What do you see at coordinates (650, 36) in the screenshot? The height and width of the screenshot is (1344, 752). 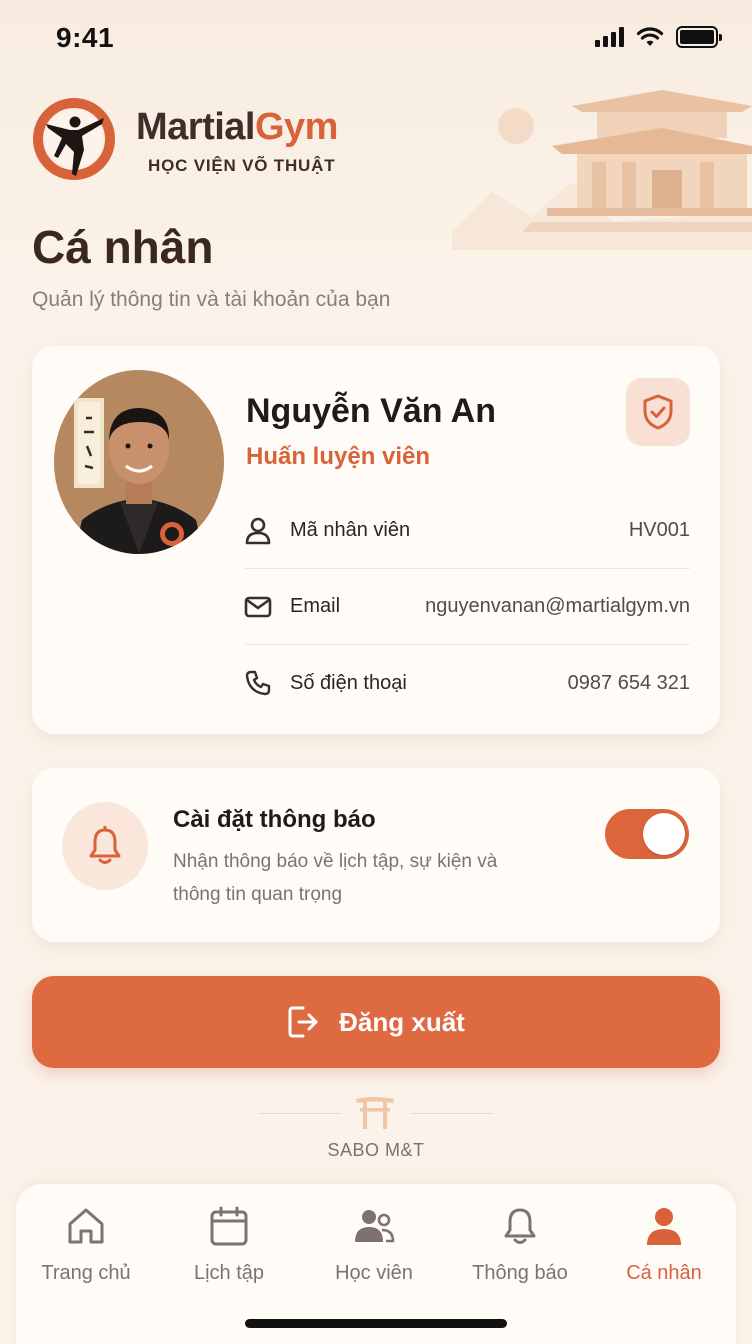 I see `wifi-icon` at bounding box center [650, 36].